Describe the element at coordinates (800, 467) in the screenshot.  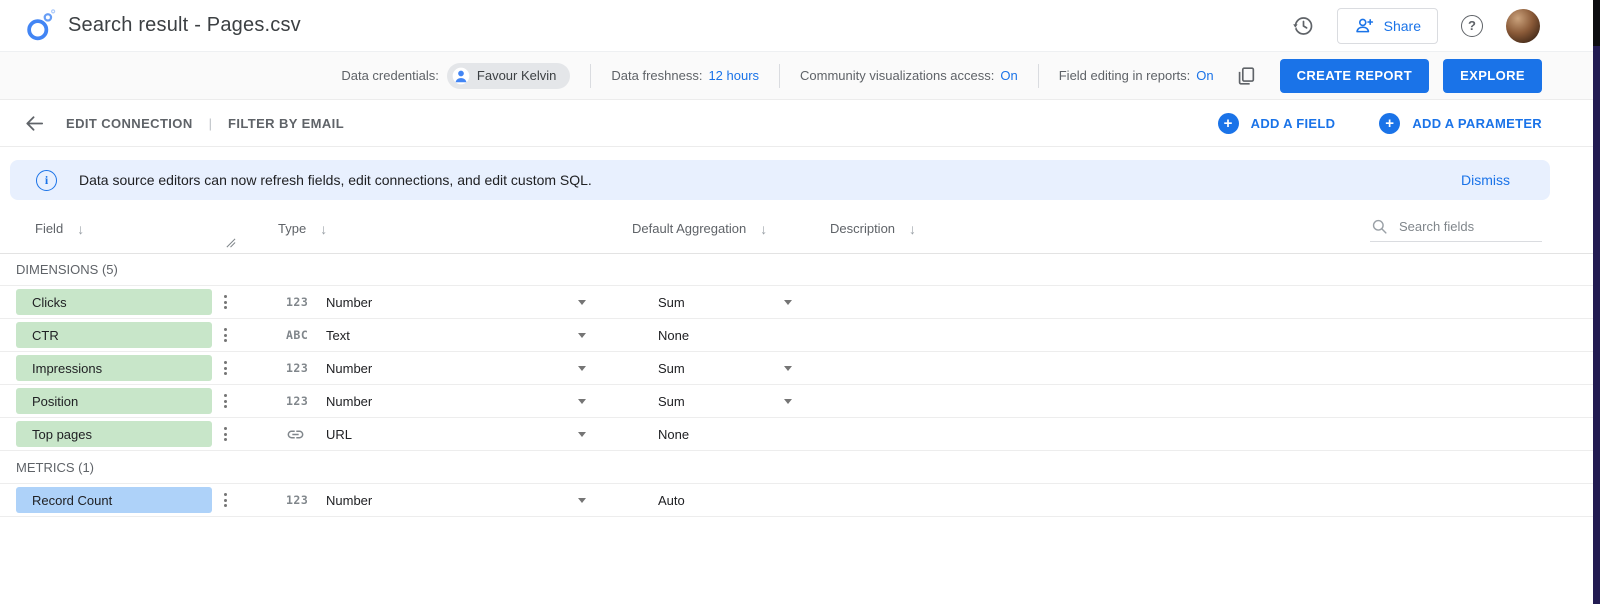
I see `metrics-section-label: METRICS (1)` at that location.